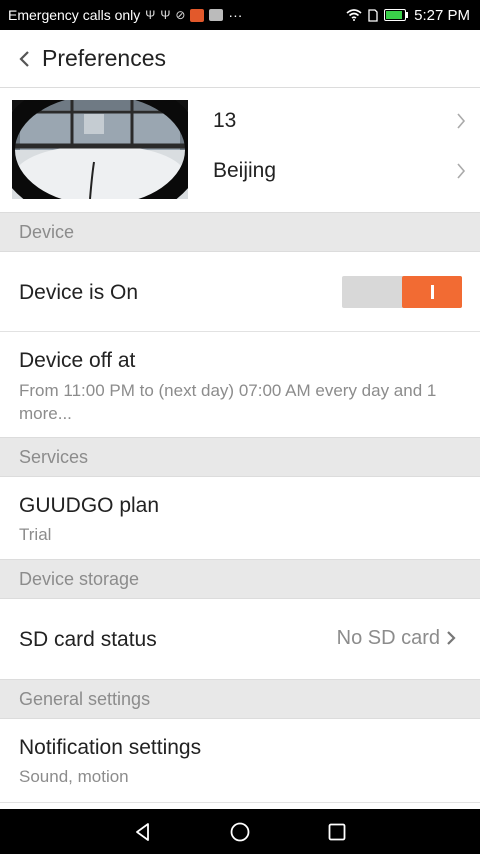 The image size is (480, 854). What do you see at coordinates (85, 698) in the screenshot?
I see `section-label: General settings` at bounding box center [85, 698].